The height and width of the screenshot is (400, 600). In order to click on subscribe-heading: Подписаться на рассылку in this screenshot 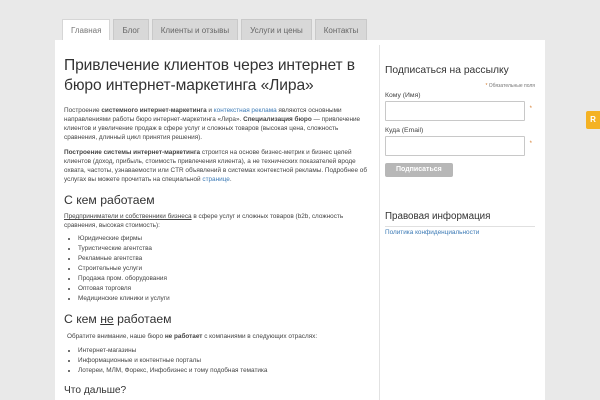, I will do `click(447, 70)`.